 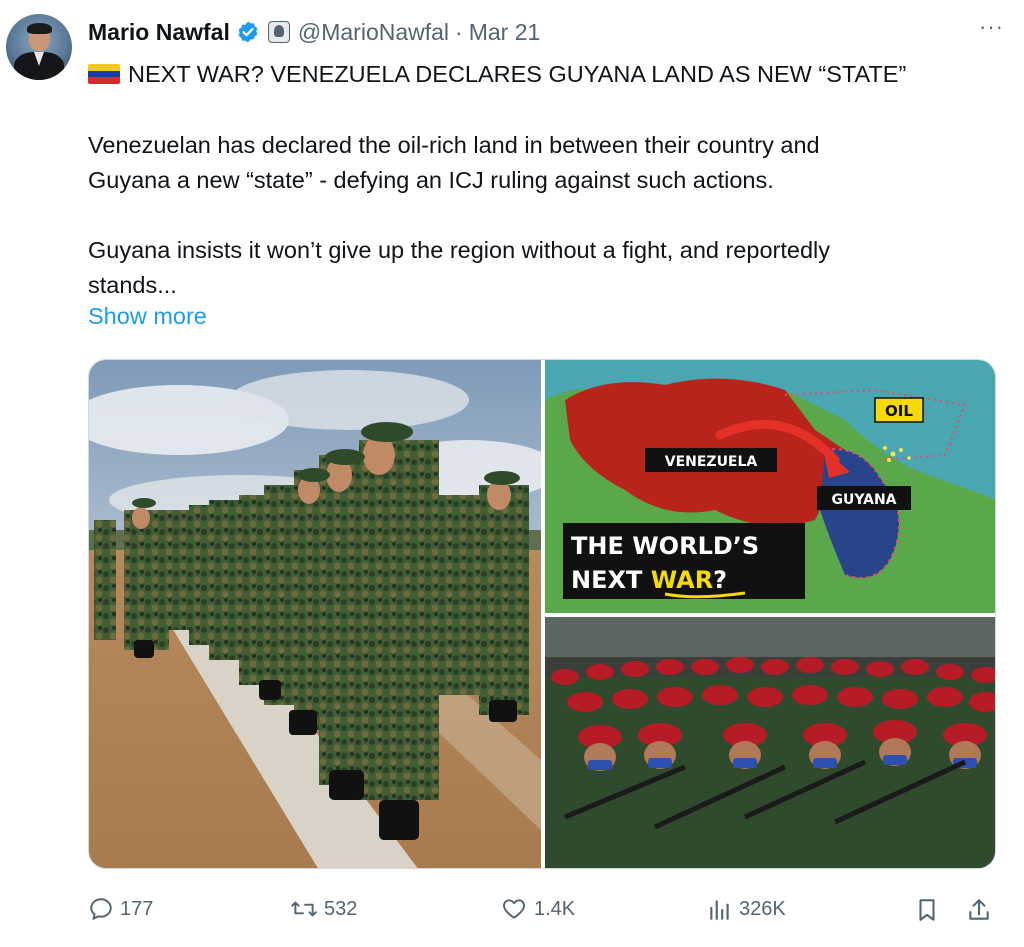 I want to click on more-icon: ···, so click(x=991, y=27).